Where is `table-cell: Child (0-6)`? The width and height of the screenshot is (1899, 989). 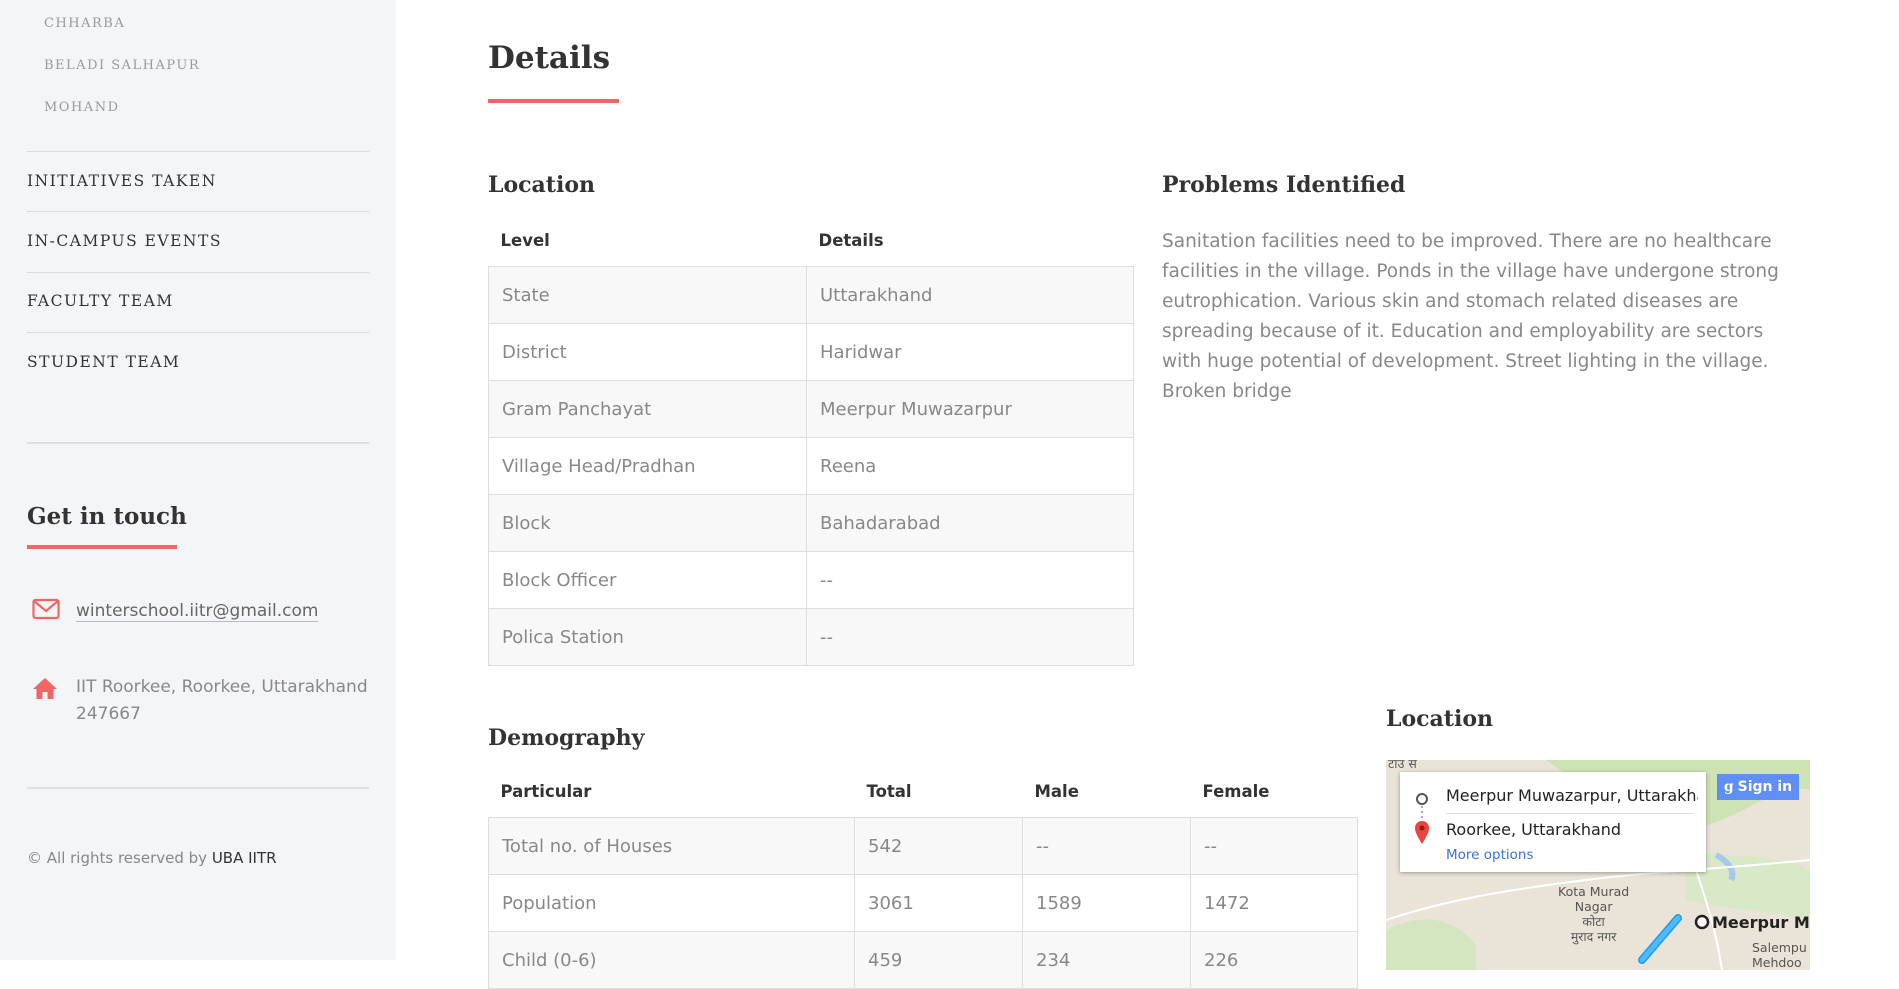 table-cell: Child (0-6) is located at coordinates (671, 960).